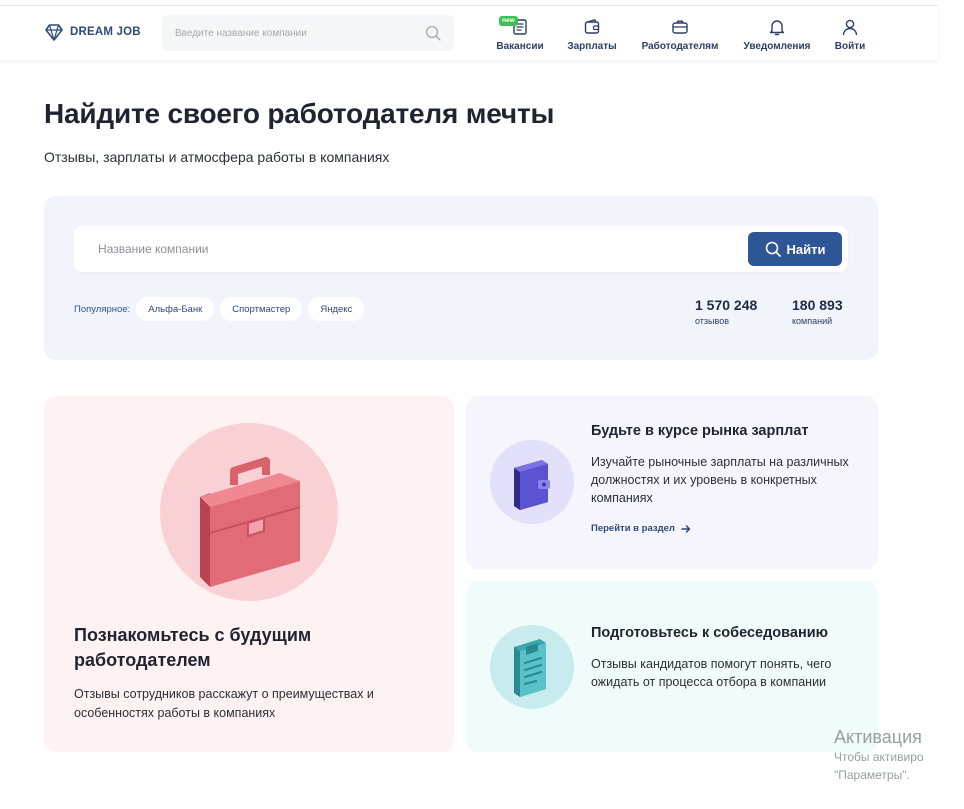 This screenshot has height=809, width=964. I want to click on clipboard-icon, so click(530, 668).